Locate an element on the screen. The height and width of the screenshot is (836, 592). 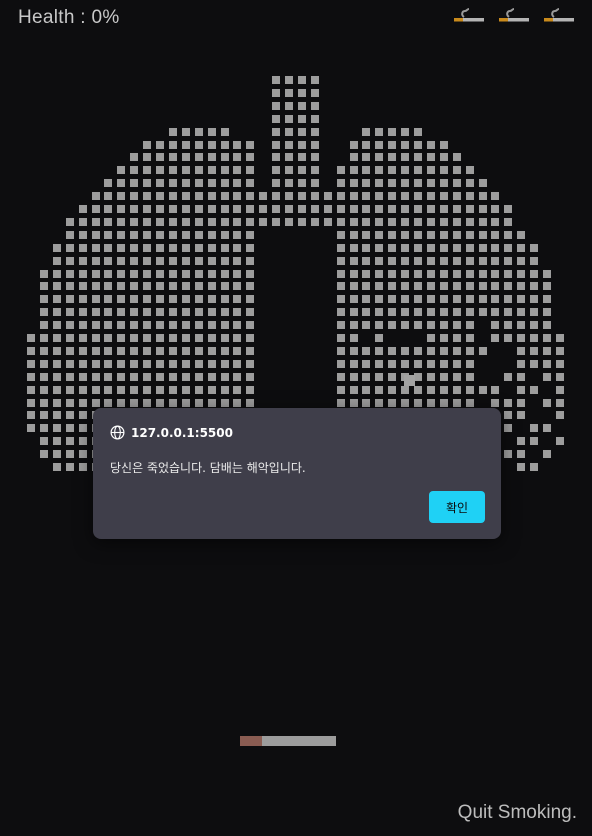
ok-button: 확인 is located at coordinates (457, 507).